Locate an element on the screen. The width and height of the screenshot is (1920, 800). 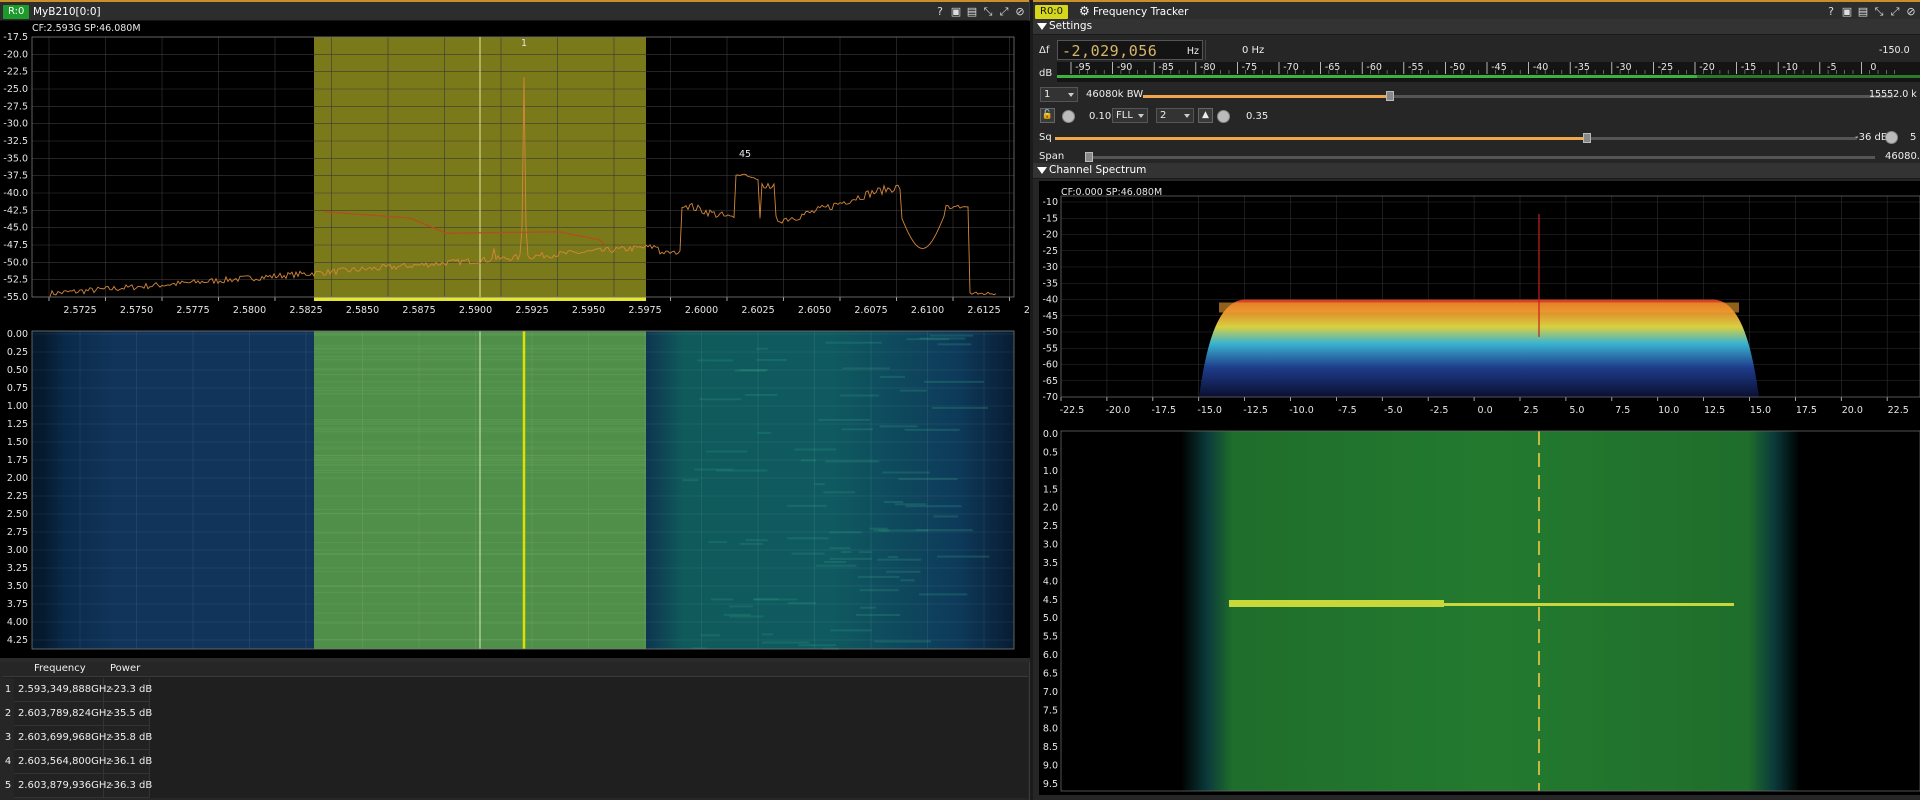
table-row: 3 2.603,699,968GHz -35.8 dB is located at coordinates (77, 738).